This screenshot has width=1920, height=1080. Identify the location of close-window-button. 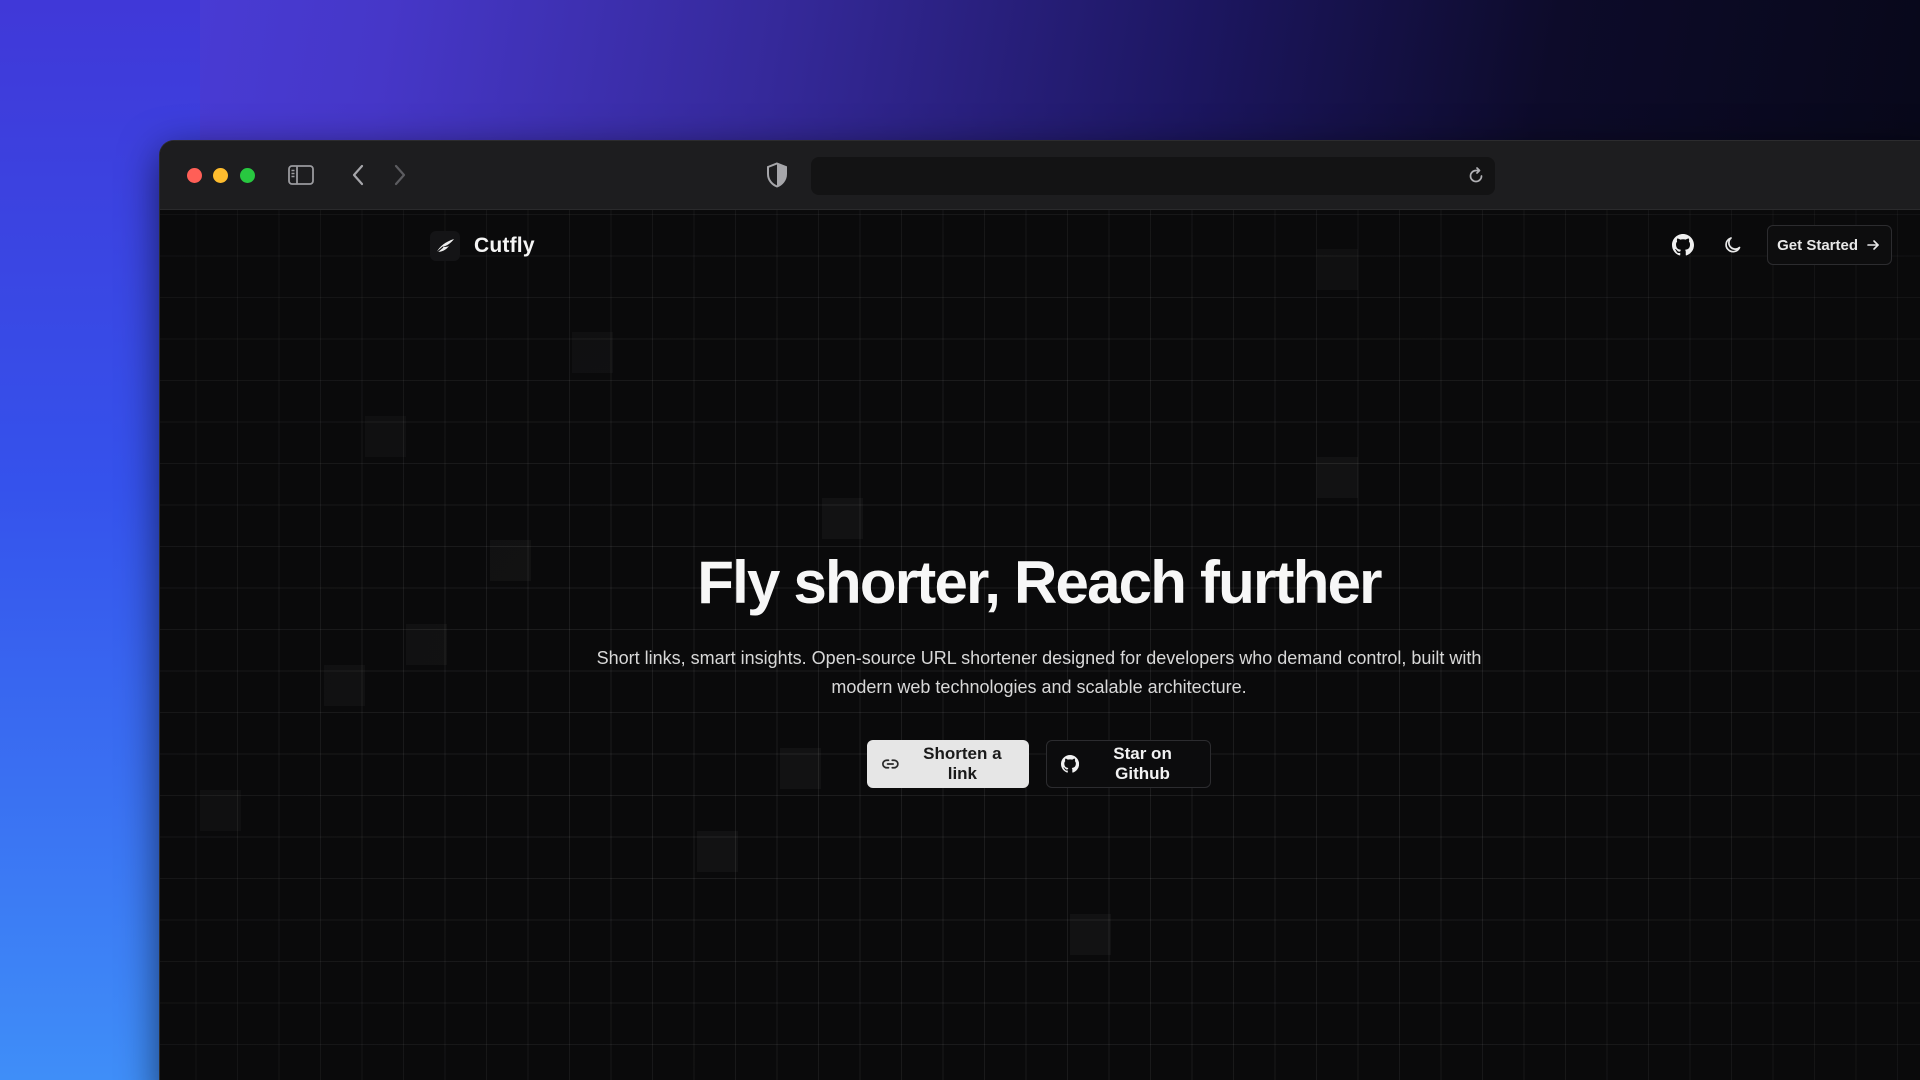
(194, 175).